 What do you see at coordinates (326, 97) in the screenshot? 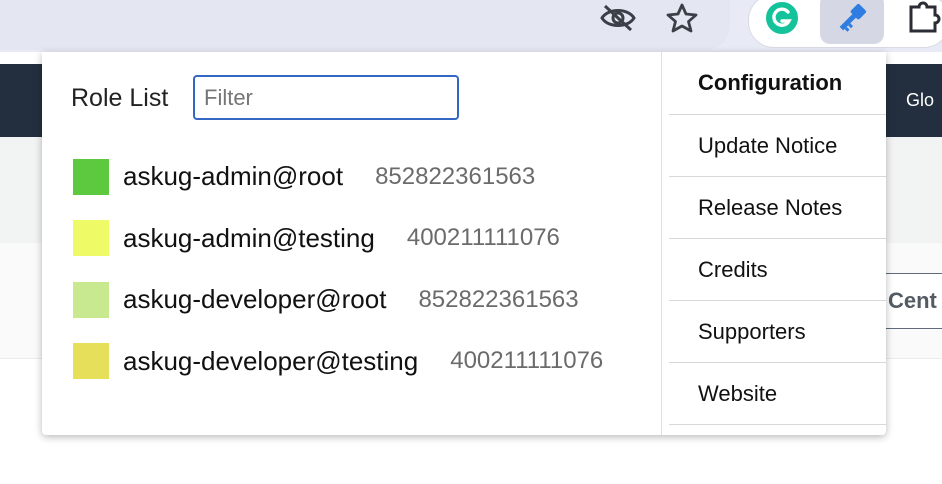
I see `filter-input` at bounding box center [326, 97].